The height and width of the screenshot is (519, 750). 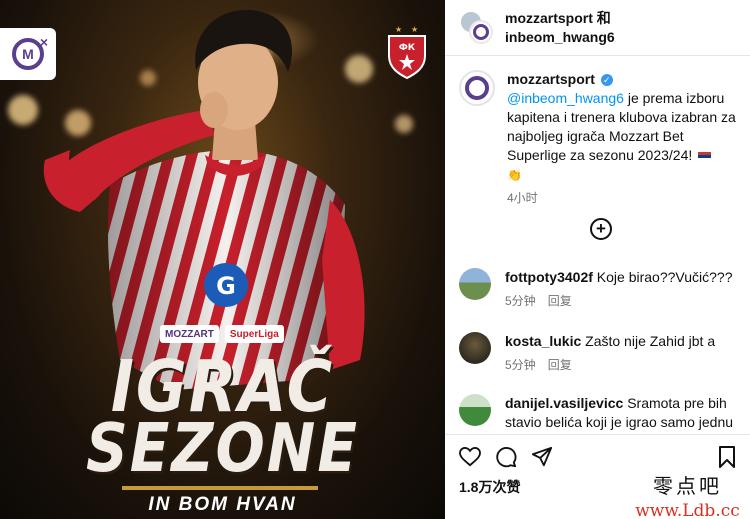 What do you see at coordinates (564, 403) in the screenshot?
I see `comment-username: danijel.vasiljevicc` at bounding box center [564, 403].